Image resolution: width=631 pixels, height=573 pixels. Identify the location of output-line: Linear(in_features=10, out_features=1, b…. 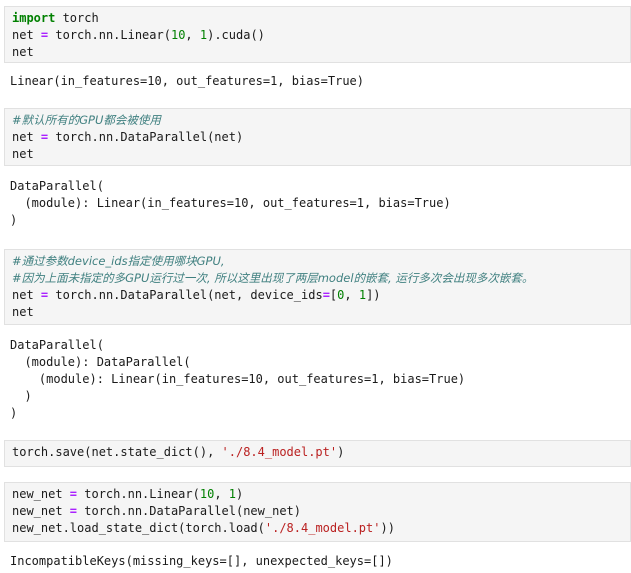
(187, 81).